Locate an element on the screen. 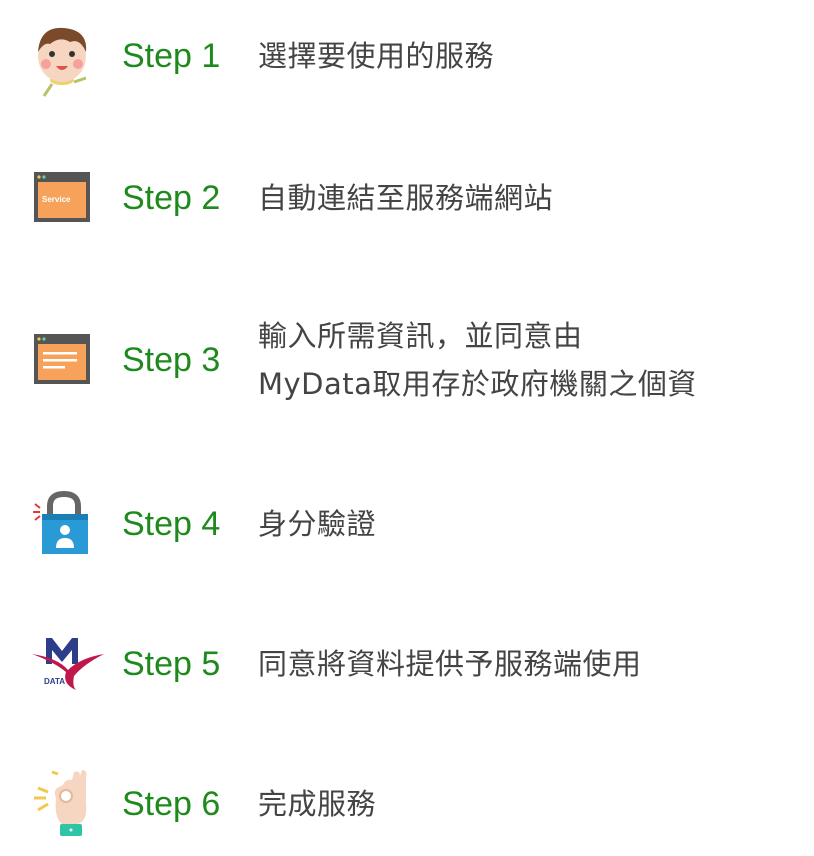 The width and height of the screenshot is (814, 856). step-3-text-line-2: MyData取用存於政府機關之個資 is located at coordinates (477, 384).